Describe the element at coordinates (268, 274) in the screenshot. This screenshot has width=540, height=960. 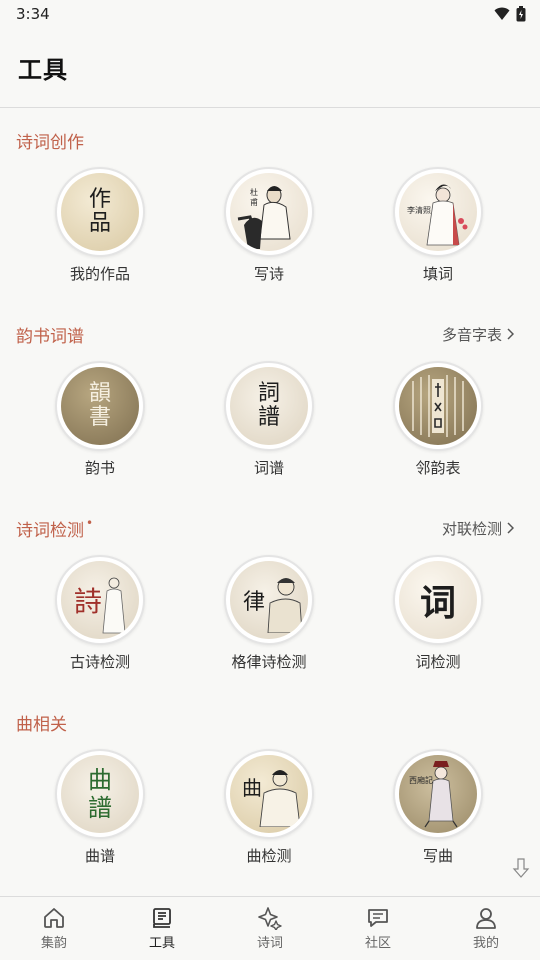
I see `tool-label: 写诗` at that location.